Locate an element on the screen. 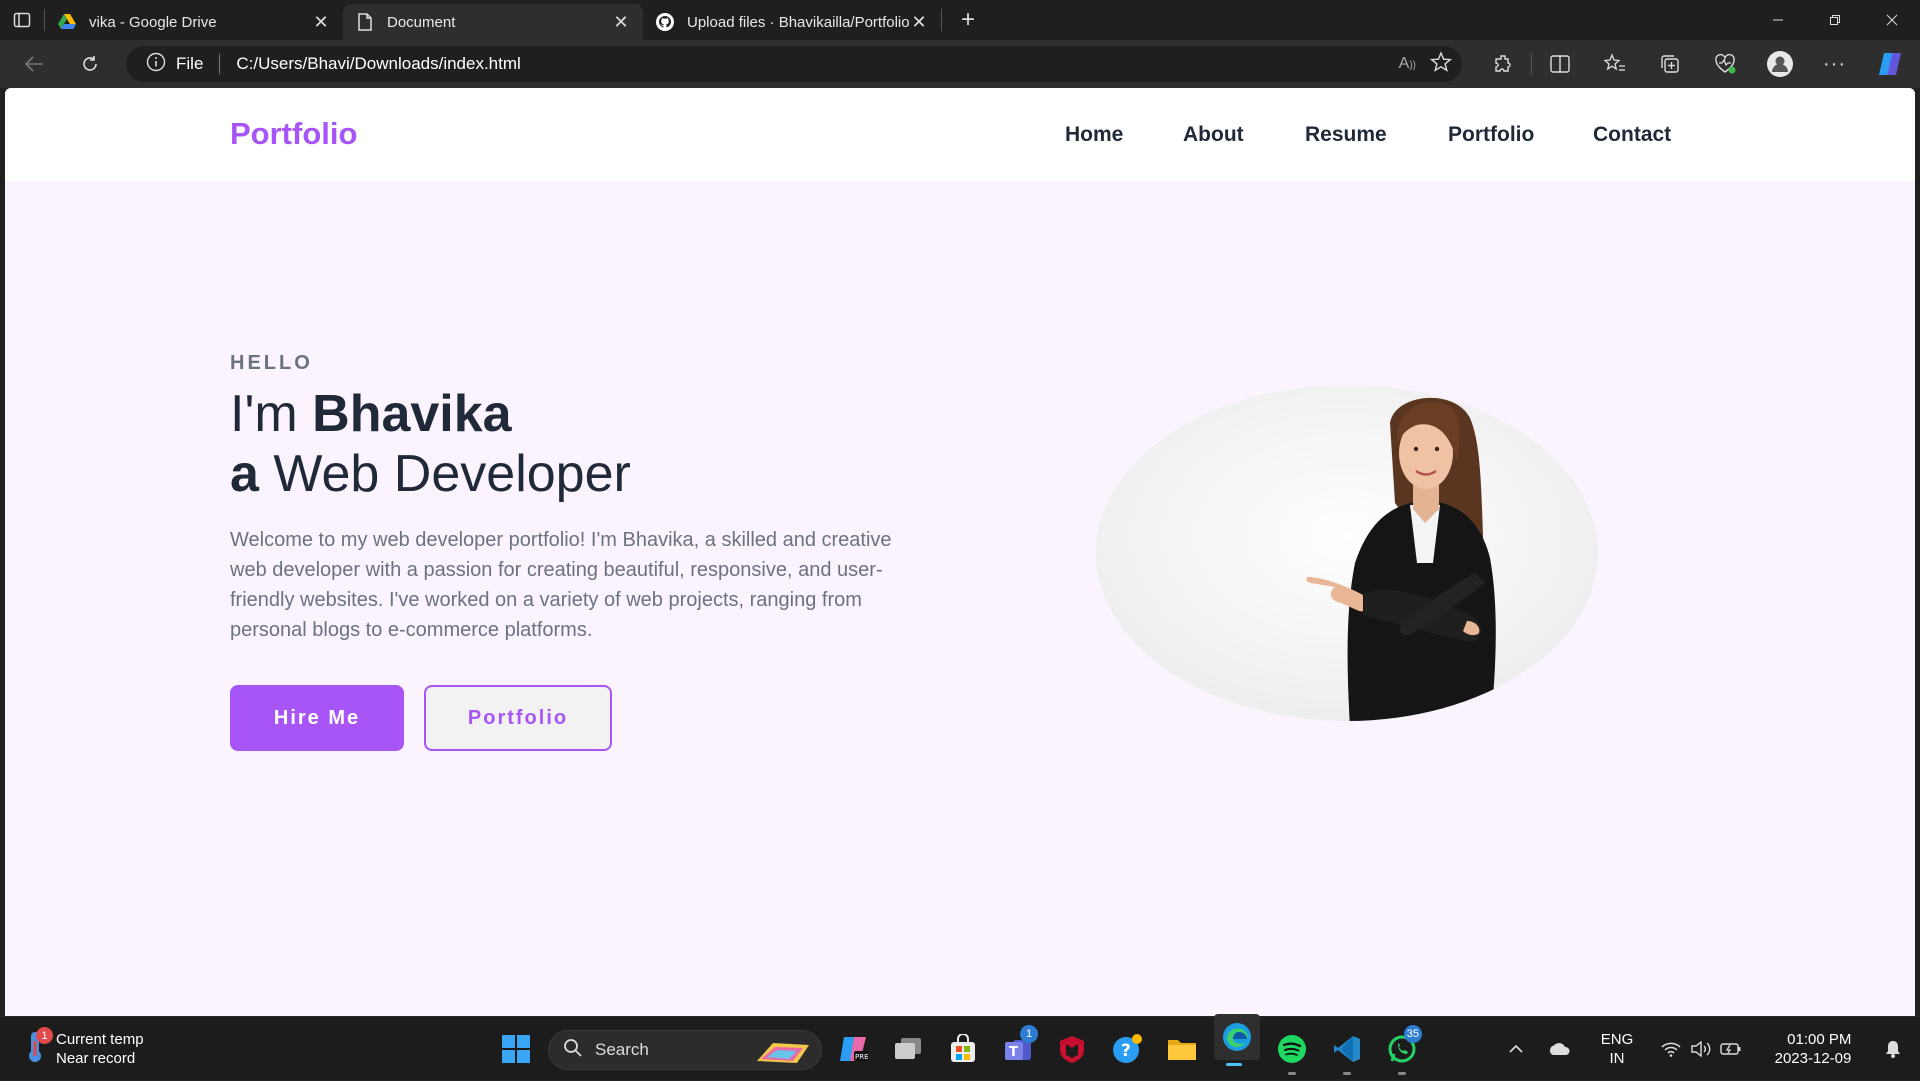 This screenshot has width=1920, height=1081. tab-title: vika - Google Drive is located at coordinates (153, 22).